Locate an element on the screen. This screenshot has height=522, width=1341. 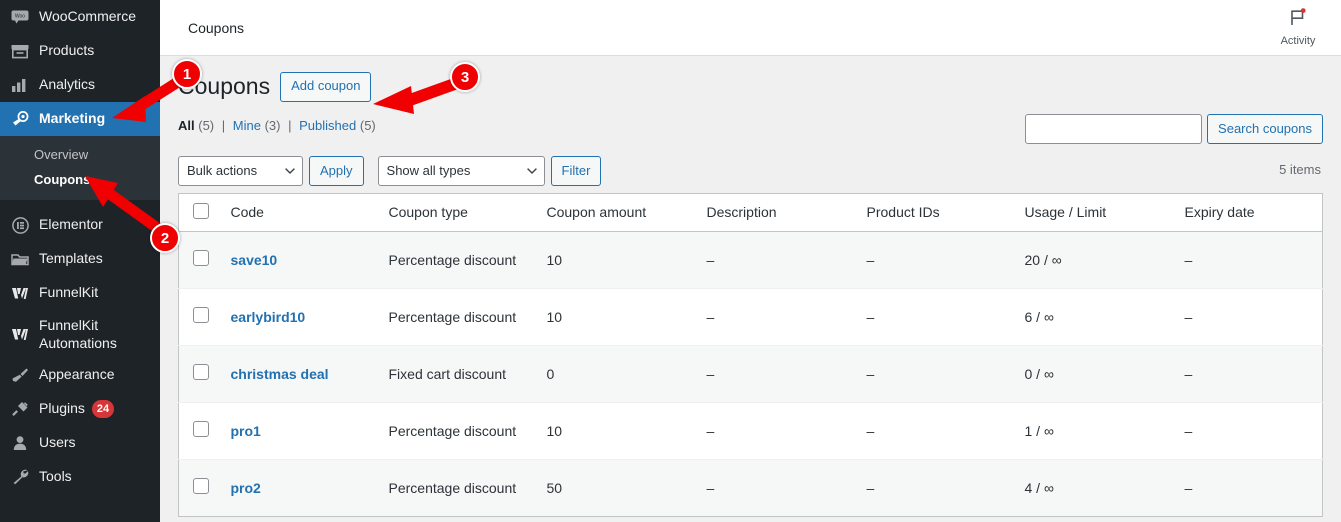
megaphone-icon is located at coordinates (20, 119).